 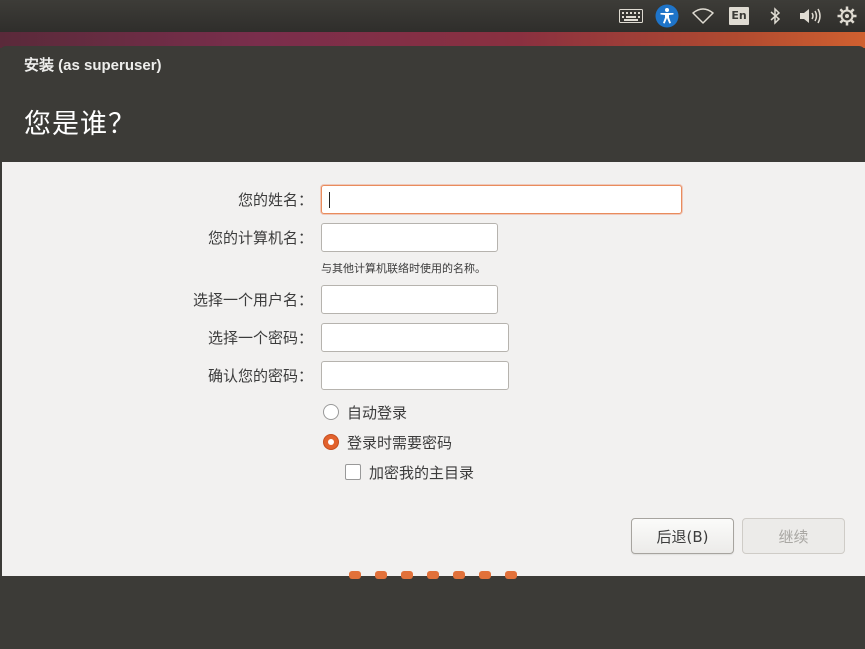 What do you see at coordinates (415, 337) in the screenshot?
I see `password-input` at bounding box center [415, 337].